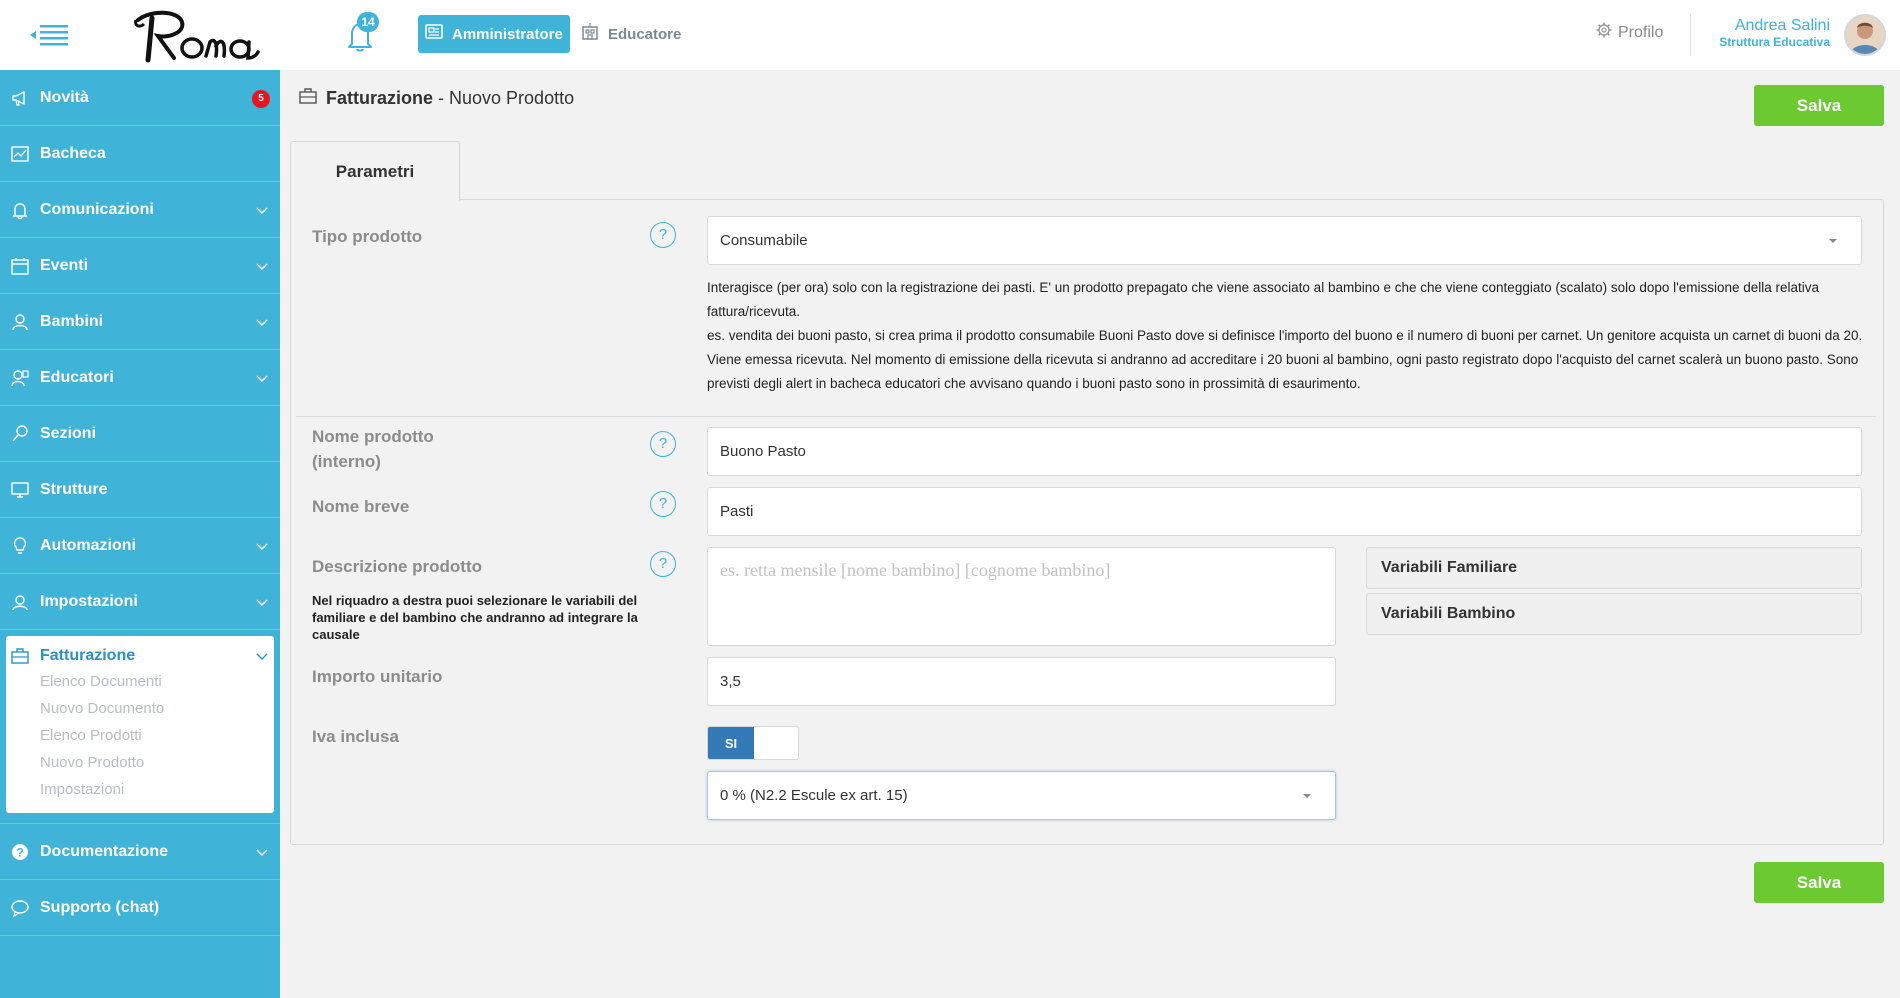  I want to click on iva-label: Iva inclusa, so click(355, 736).